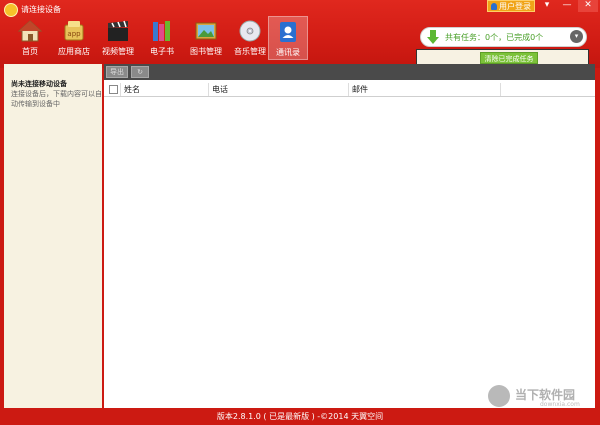 This screenshot has height=425, width=600. What do you see at coordinates (39, 84) in the screenshot?
I see `device-status-title: 尚未连接移动设备` at bounding box center [39, 84].